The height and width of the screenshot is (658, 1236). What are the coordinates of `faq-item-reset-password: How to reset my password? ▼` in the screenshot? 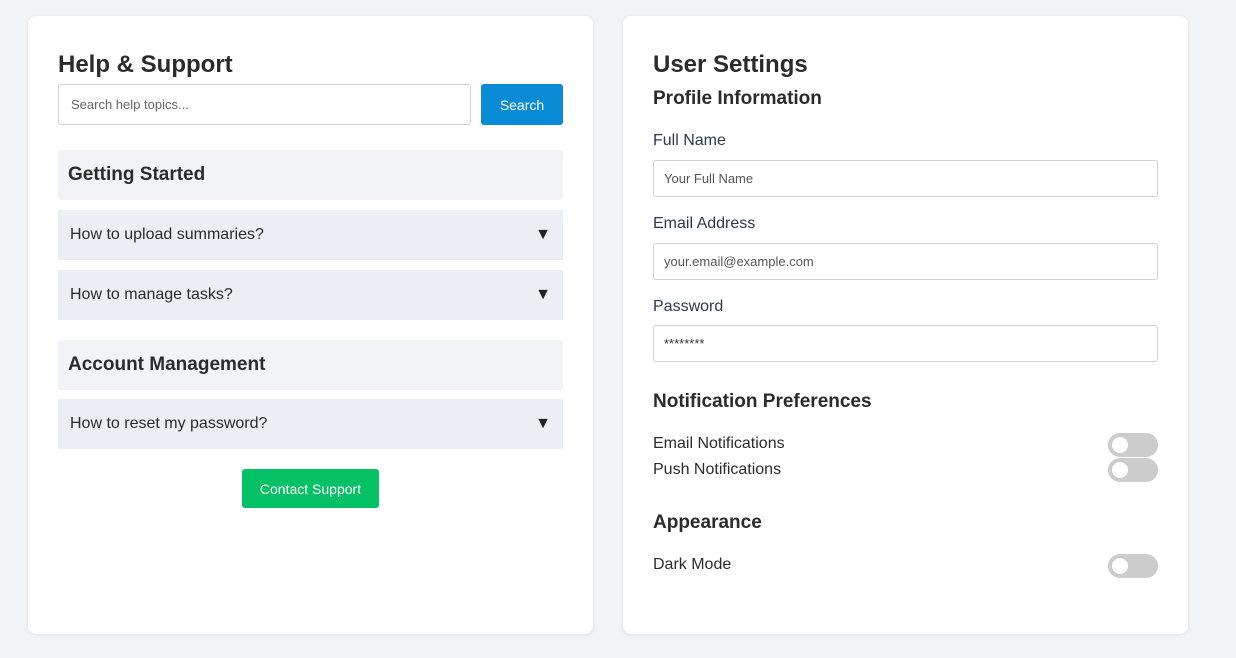 It's located at (310, 424).